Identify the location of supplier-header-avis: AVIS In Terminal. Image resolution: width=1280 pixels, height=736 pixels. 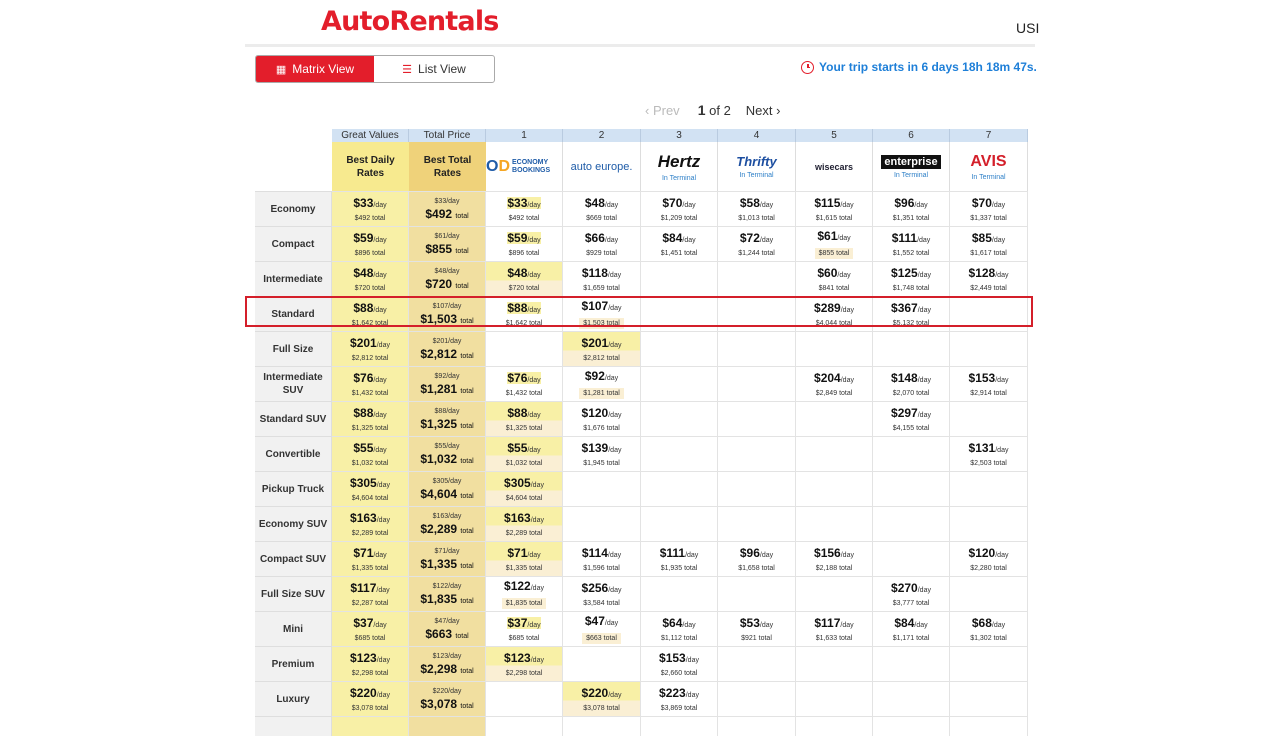
(989, 166).